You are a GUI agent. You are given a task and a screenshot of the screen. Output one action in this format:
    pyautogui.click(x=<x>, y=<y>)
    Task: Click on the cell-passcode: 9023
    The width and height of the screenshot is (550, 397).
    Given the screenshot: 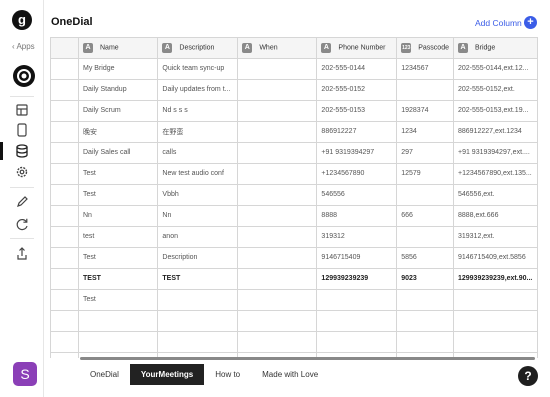 What is the action you would take?
    pyautogui.click(x=425, y=279)
    